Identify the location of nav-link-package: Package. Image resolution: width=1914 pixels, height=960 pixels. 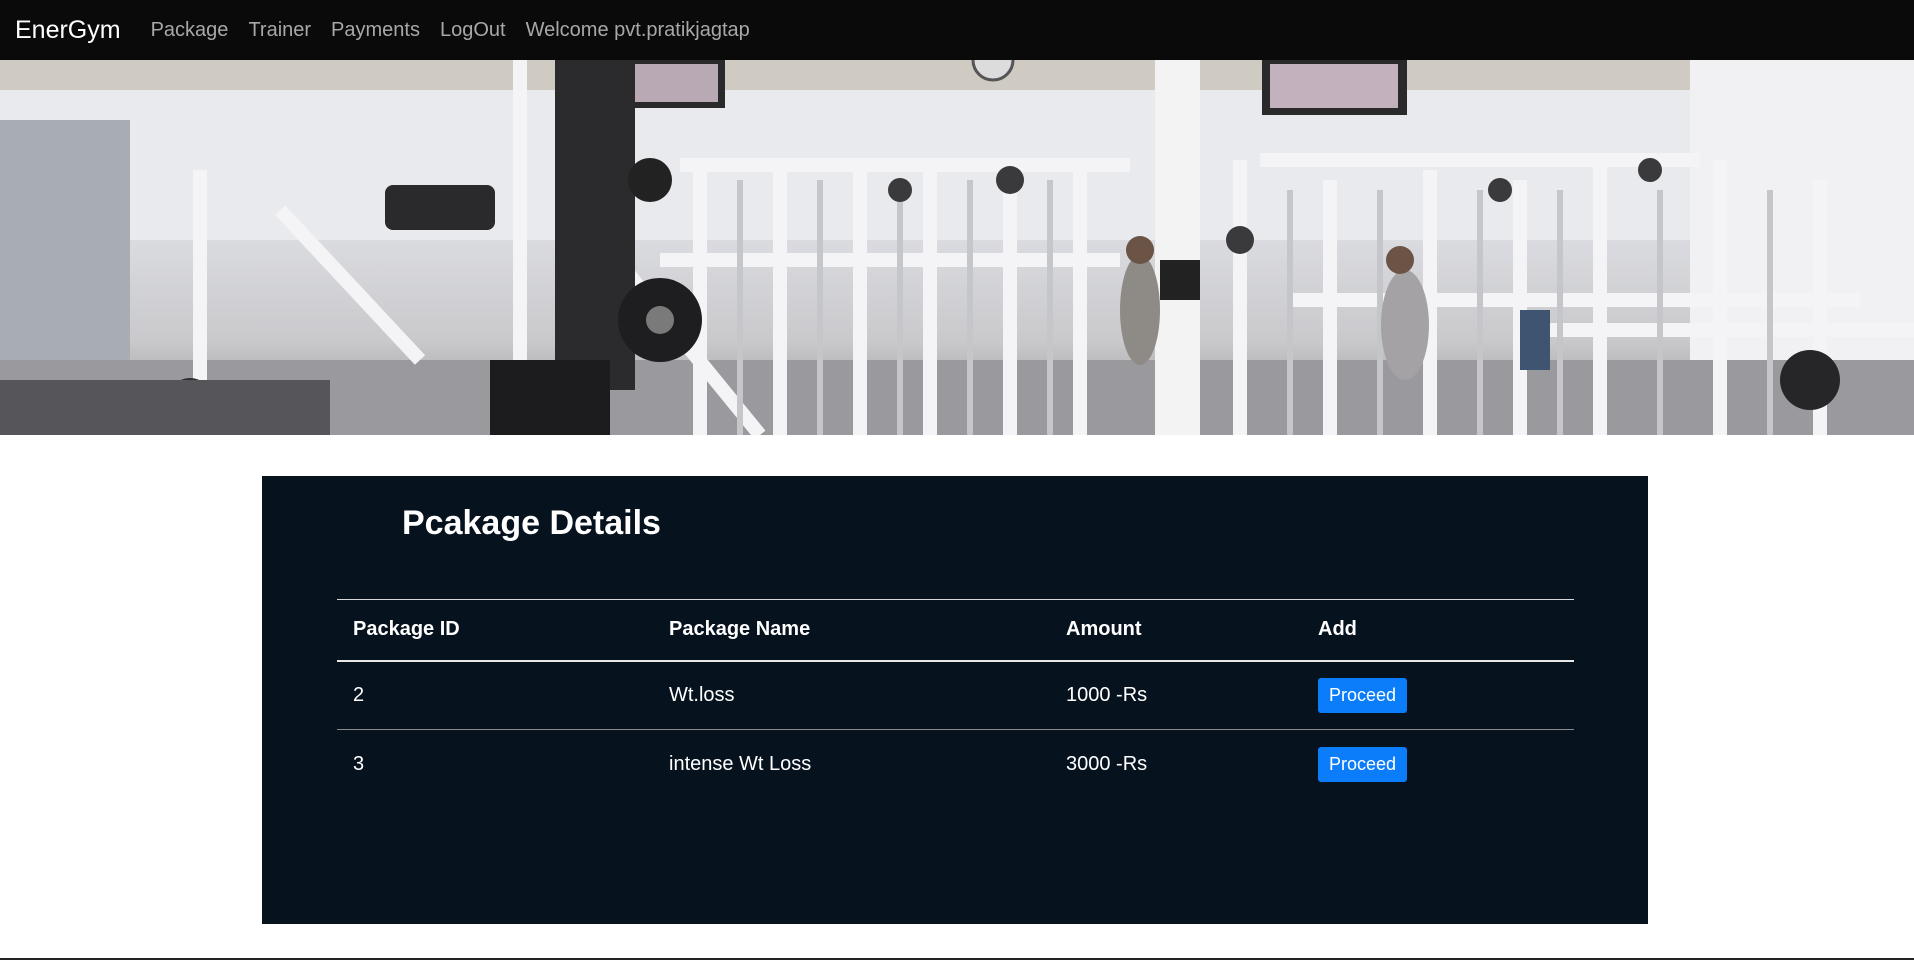
(190, 30).